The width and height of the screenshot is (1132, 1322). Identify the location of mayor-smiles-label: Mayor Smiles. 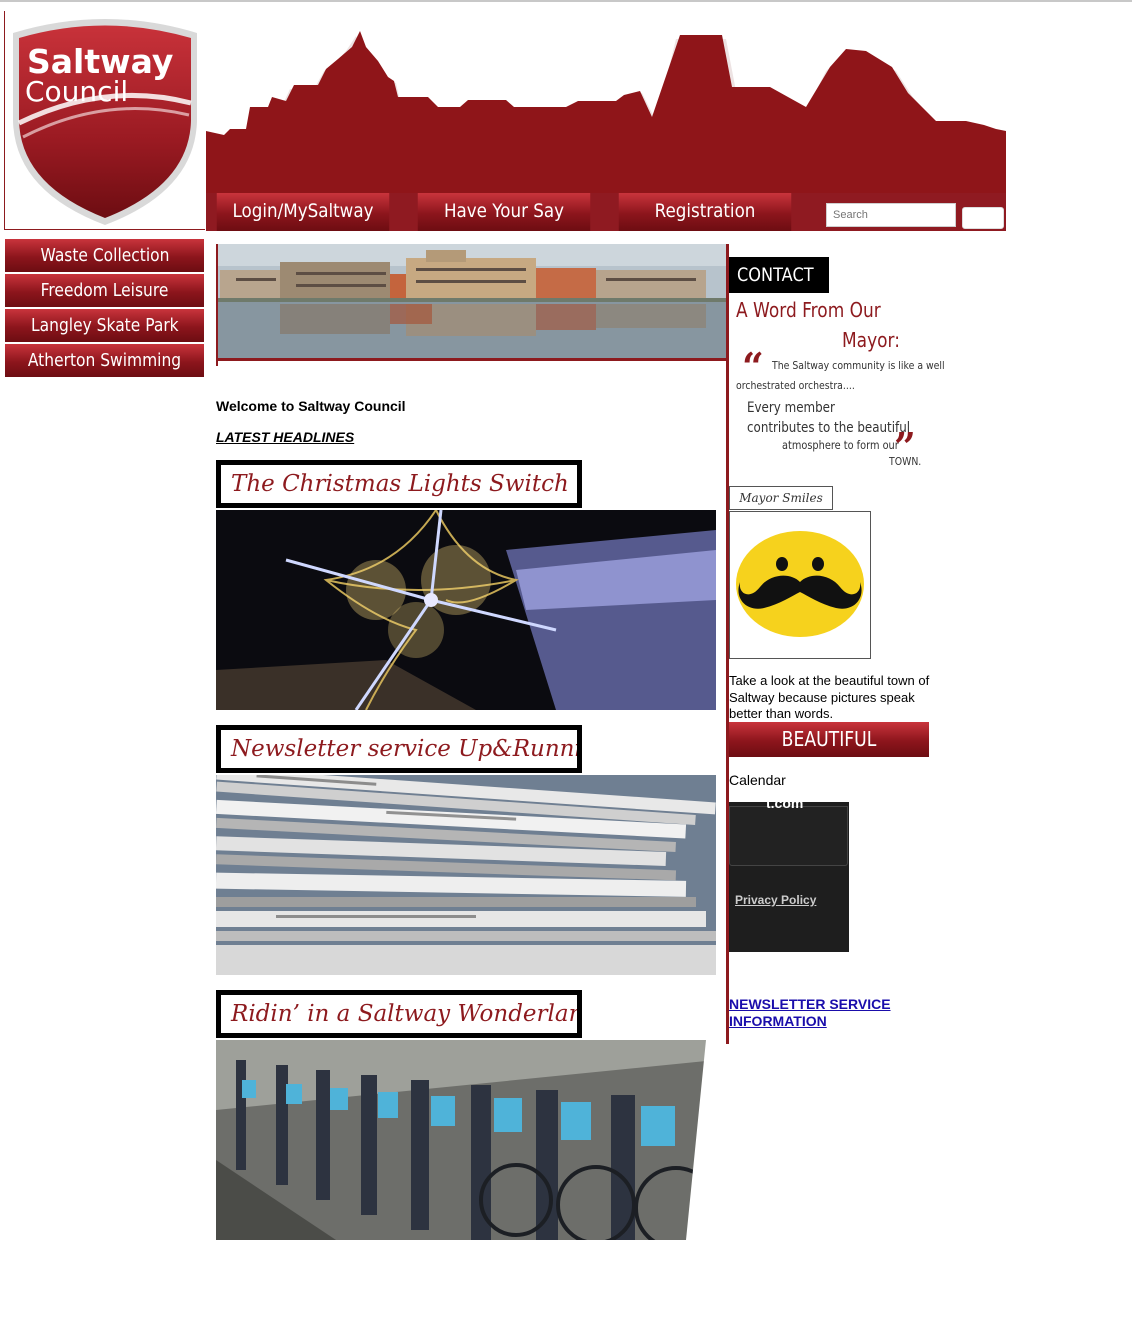
(781, 498).